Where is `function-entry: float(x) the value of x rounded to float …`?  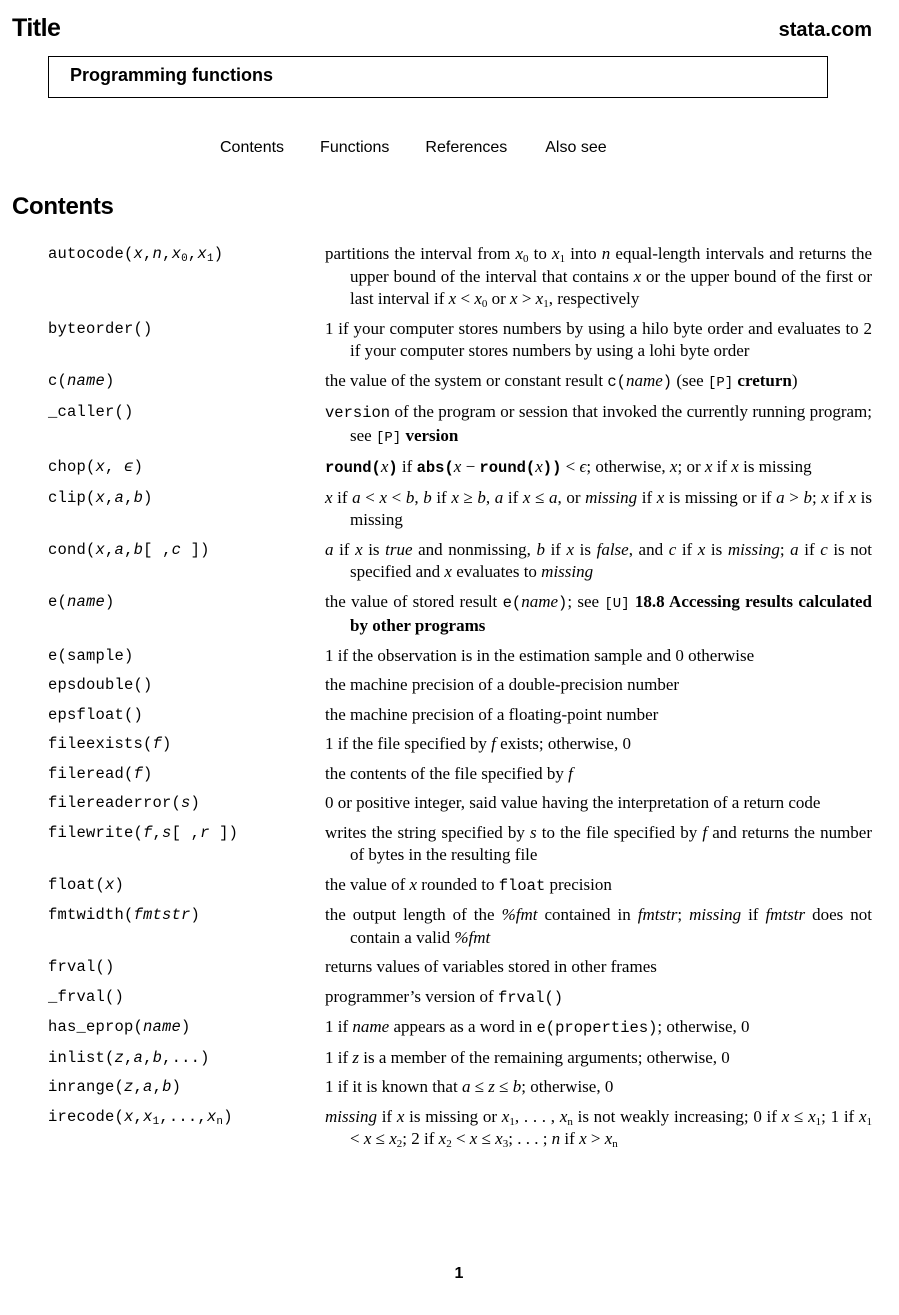 function-entry: float(x) the value of x rounded to float … is located at coordinates (460, 886).